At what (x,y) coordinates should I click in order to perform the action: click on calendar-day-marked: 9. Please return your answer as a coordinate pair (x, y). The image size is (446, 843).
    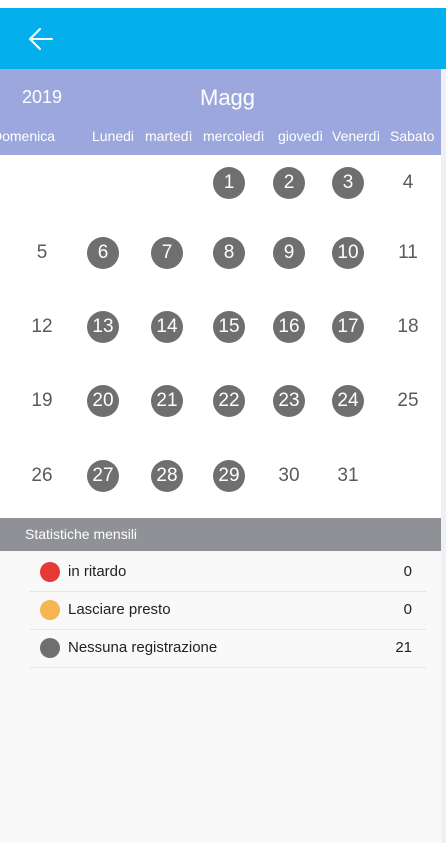
    Looking at the image, I should click on (289, 253).